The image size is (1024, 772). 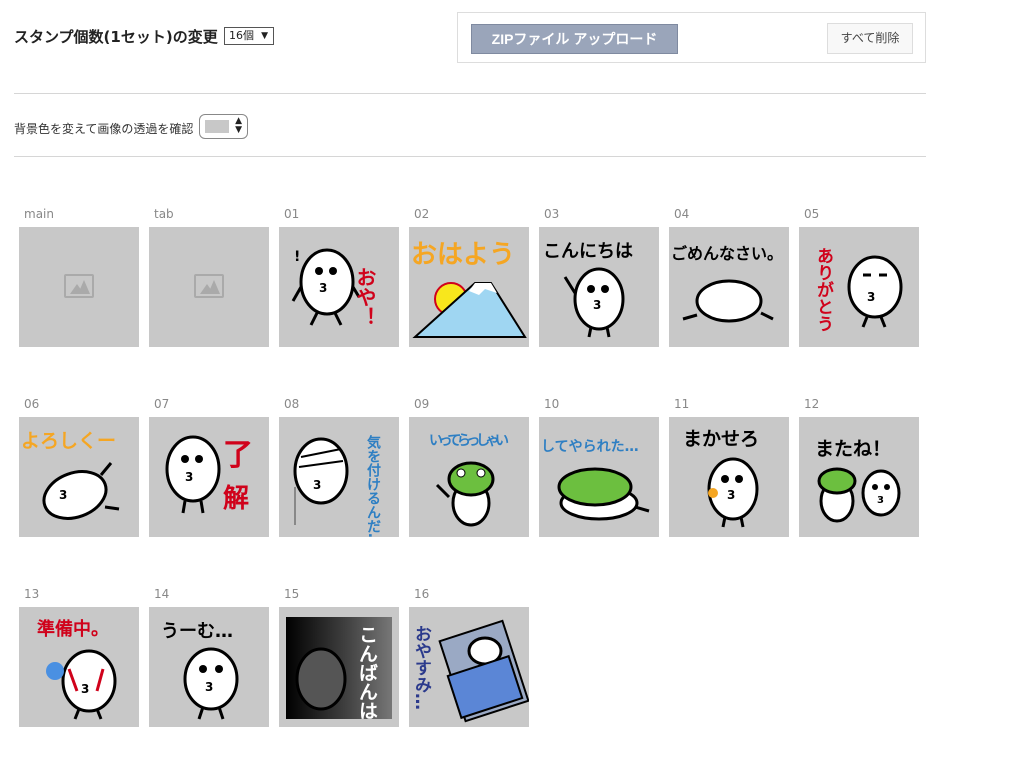 What do you see at coordinates (588, 289) in the screenshot?
I see `character-illustration: こんにちは 3` at bounding box center [588, 289].